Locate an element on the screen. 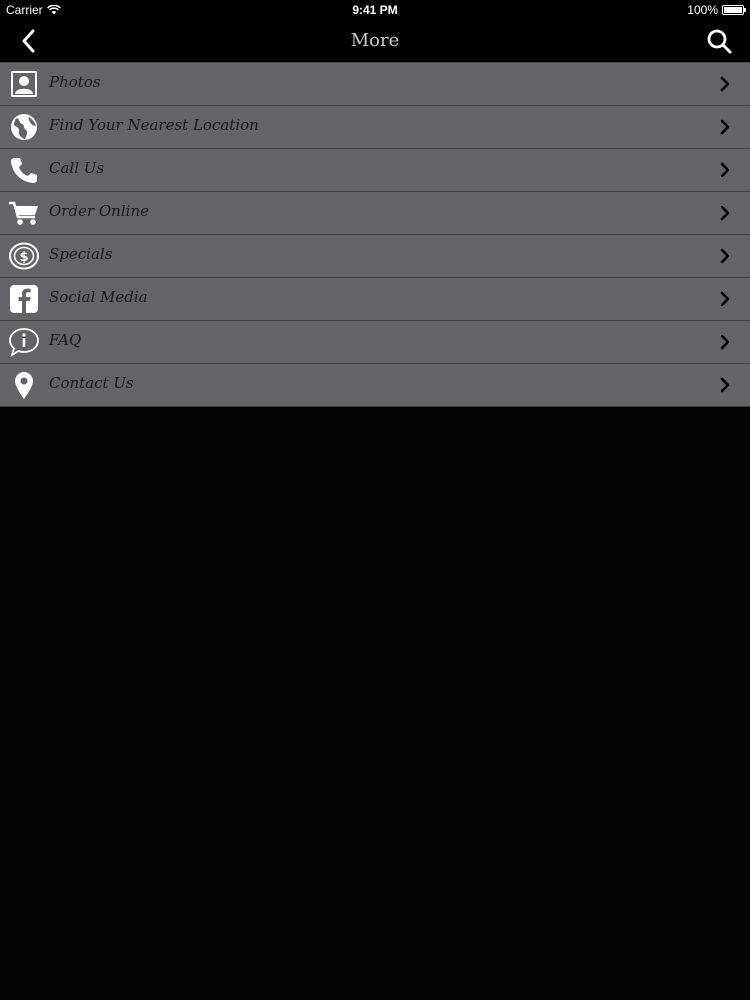 The width and height of the screenshot is (750, 1000). menu-item-find-location: Find Your Nearest Location is located at coordinates (375, 127).